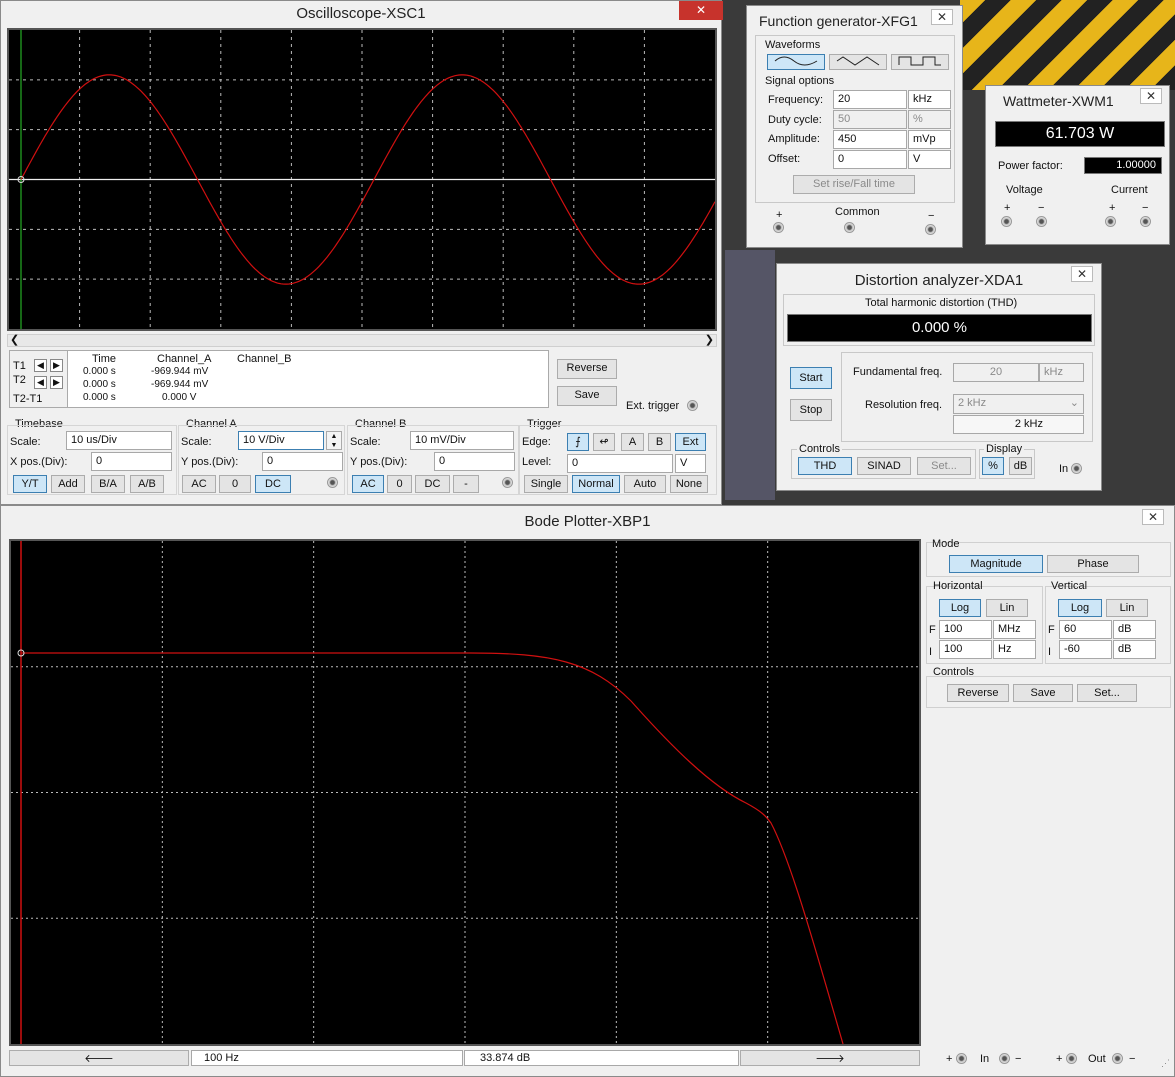 The image size is (1175, 1077). What do you see at coordinates (858, 62) in the screenshot?
I see `triangle-wave-icon` at bounding box center [858, 62].